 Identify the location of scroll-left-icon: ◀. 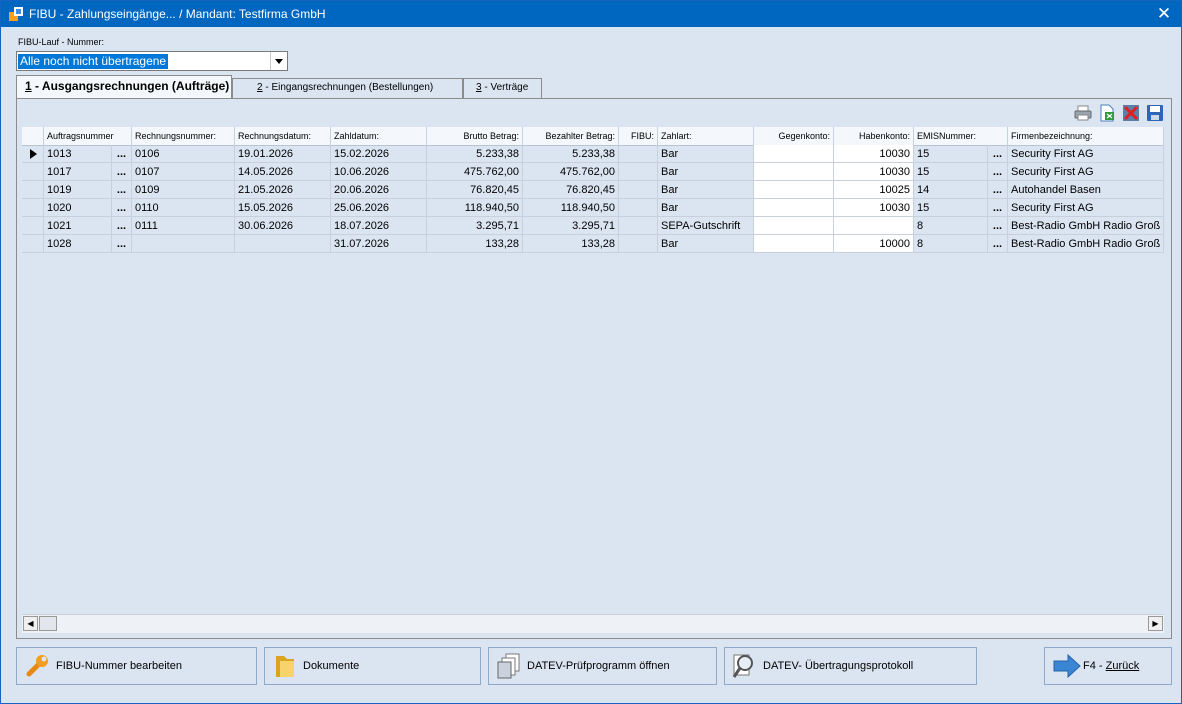
(30, 623).